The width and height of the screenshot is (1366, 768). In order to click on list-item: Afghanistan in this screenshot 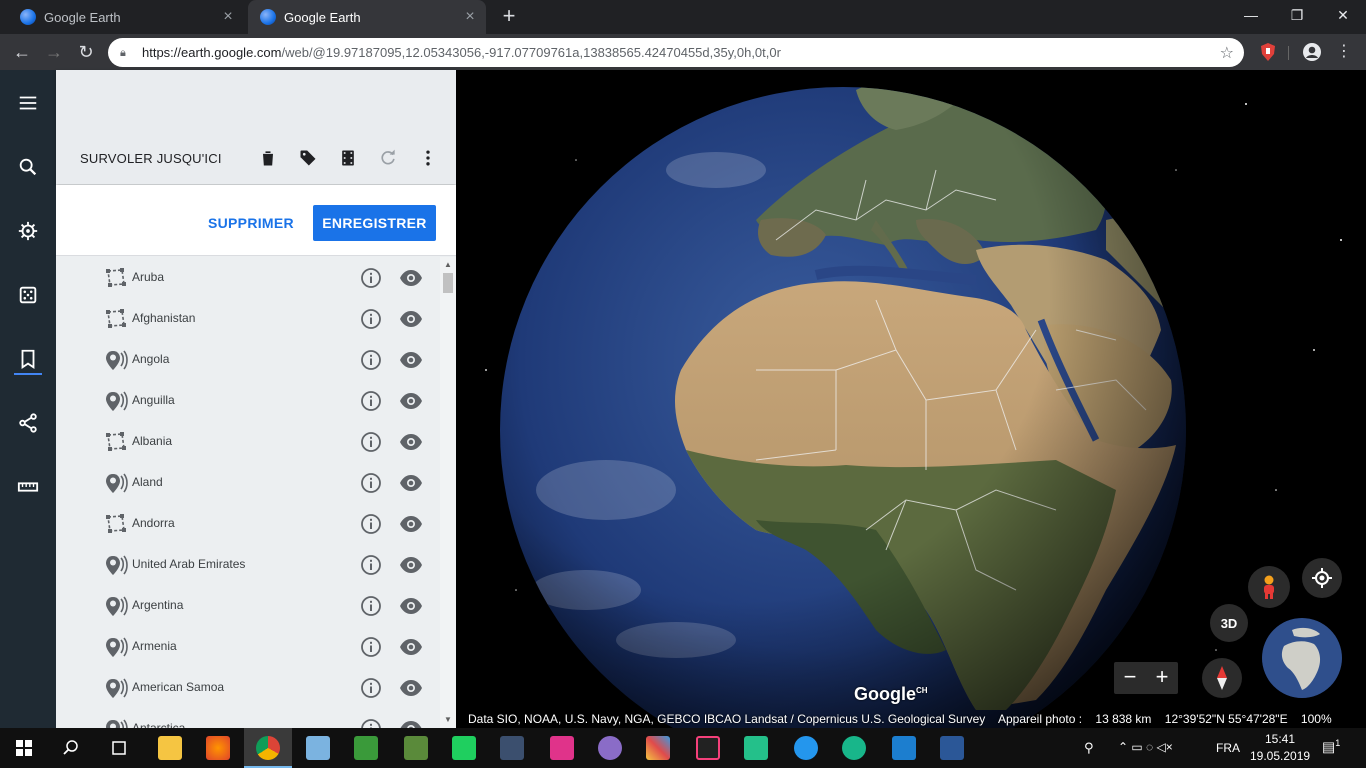, I will do `click(248, 318)`.